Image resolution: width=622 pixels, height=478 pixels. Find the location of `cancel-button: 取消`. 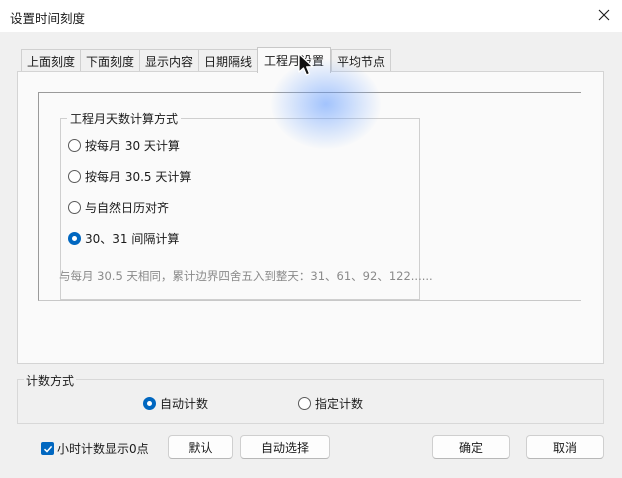

cancel-button: 取消 is located at coordinates (565, 447).